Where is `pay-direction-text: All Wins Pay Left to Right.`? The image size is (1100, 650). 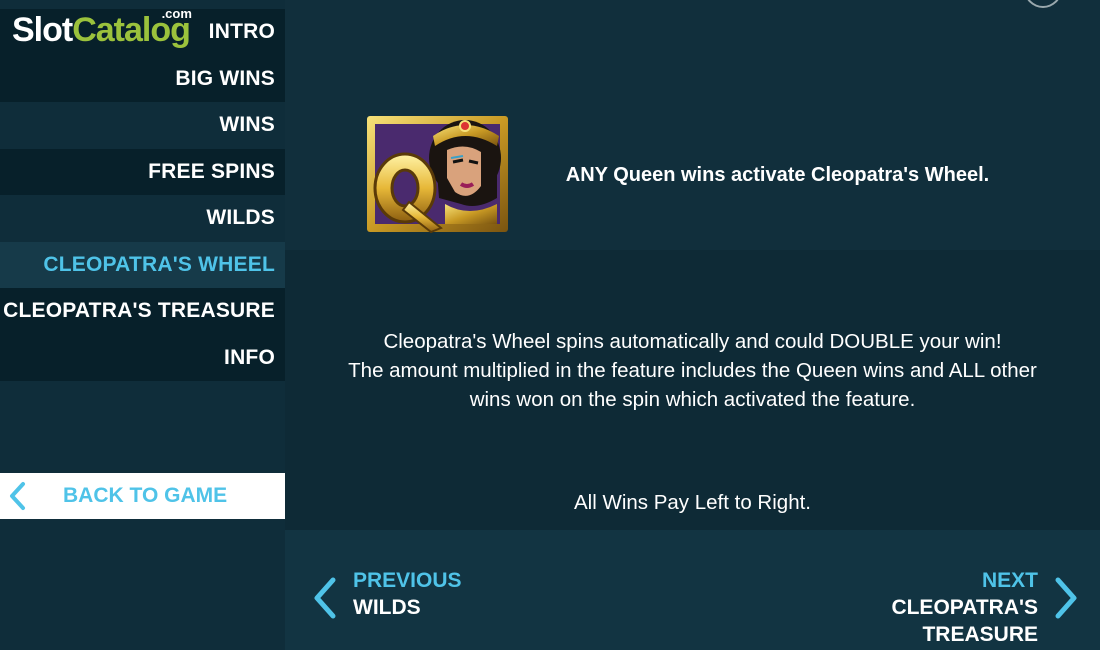 pay-direction-text: All Wins Pay Left to Right. is located at coordinates (692, 502).